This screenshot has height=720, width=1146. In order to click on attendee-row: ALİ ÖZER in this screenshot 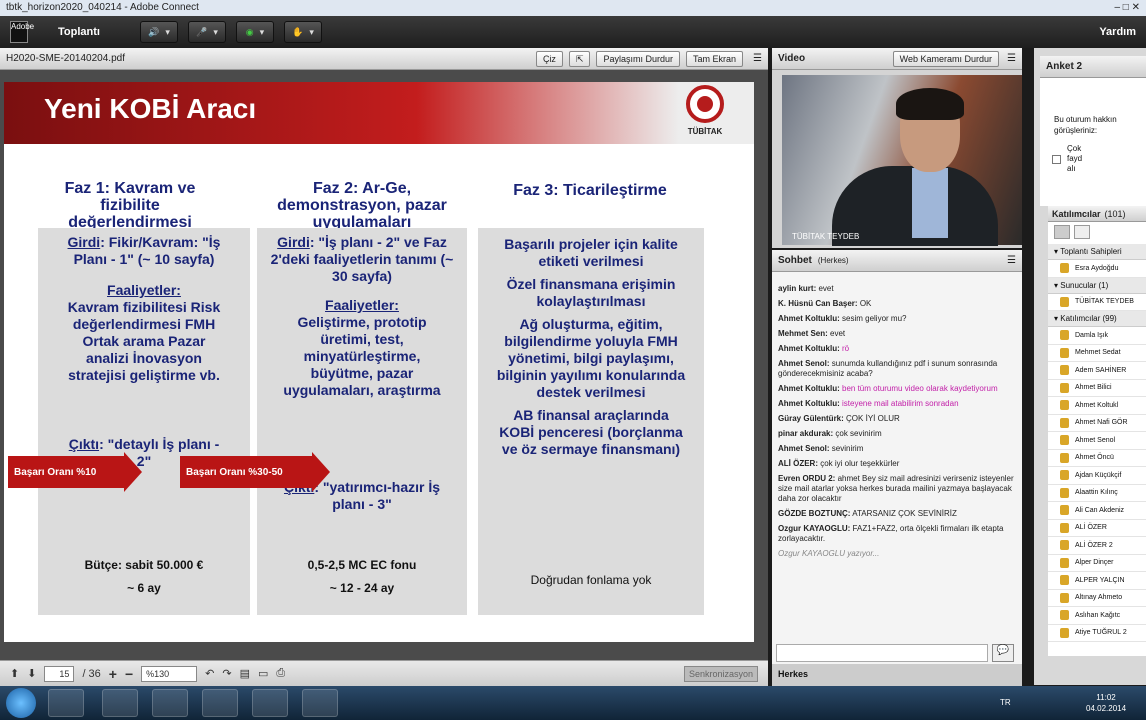, I will do `click(1097, 528)`.